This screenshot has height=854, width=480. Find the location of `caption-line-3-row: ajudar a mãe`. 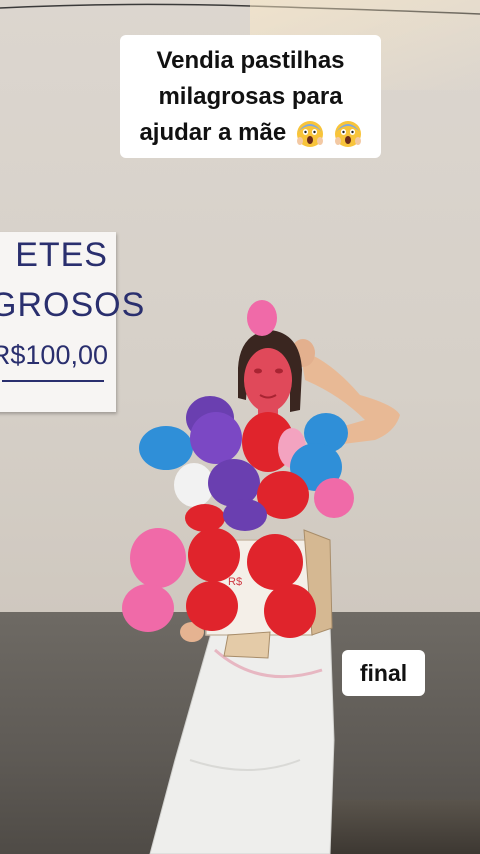

caption-line-3-row: ajudar a mãe is located at coordinates (250, 133).